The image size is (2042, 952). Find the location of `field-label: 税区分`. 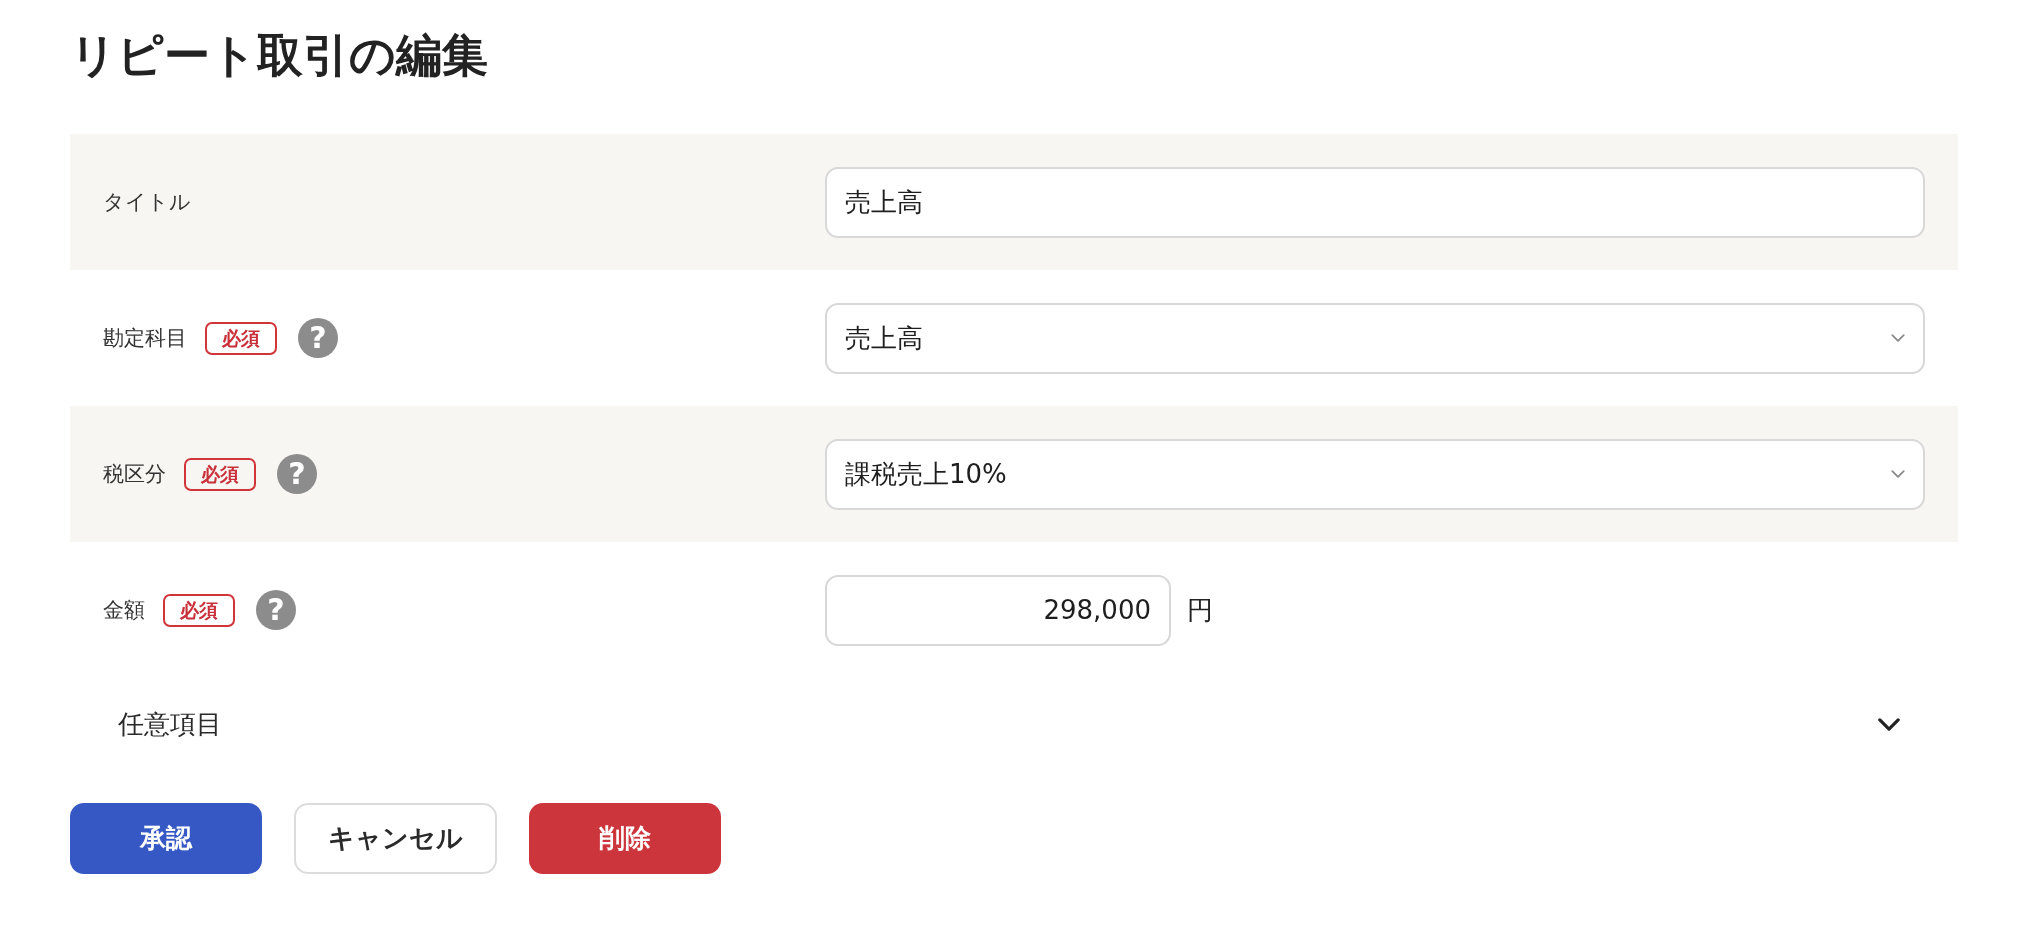

field-label: 税区分 is located at coordinates (134, 474).